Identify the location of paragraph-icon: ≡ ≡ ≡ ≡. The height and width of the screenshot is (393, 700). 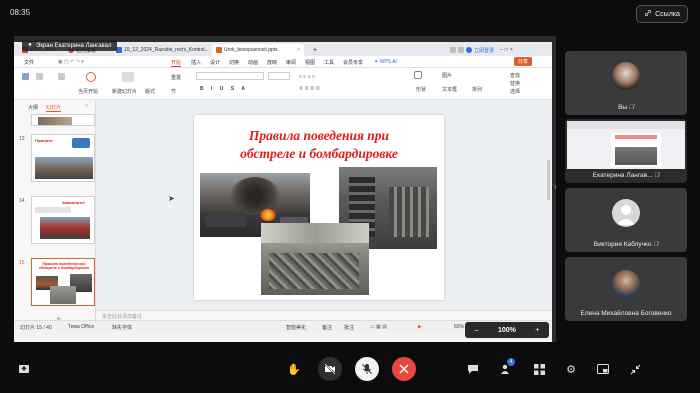
(307, 77).